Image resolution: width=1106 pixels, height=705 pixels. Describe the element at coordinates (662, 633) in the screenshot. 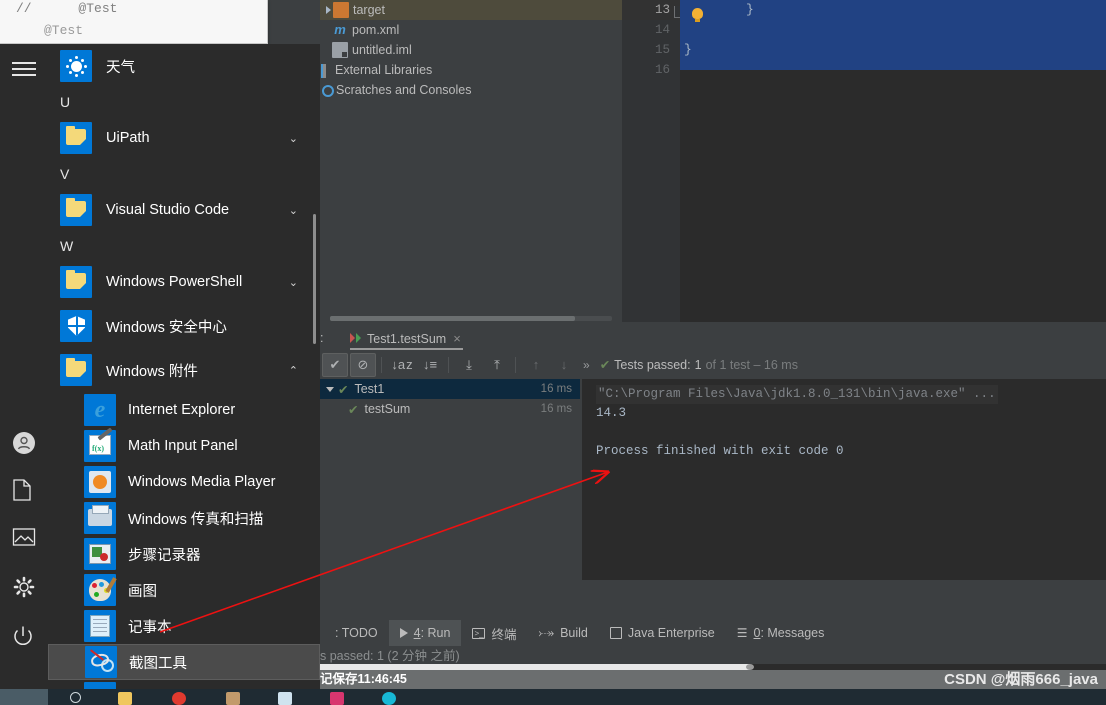

I see `tab-java-enterprise: Java Enterprise` at that location.